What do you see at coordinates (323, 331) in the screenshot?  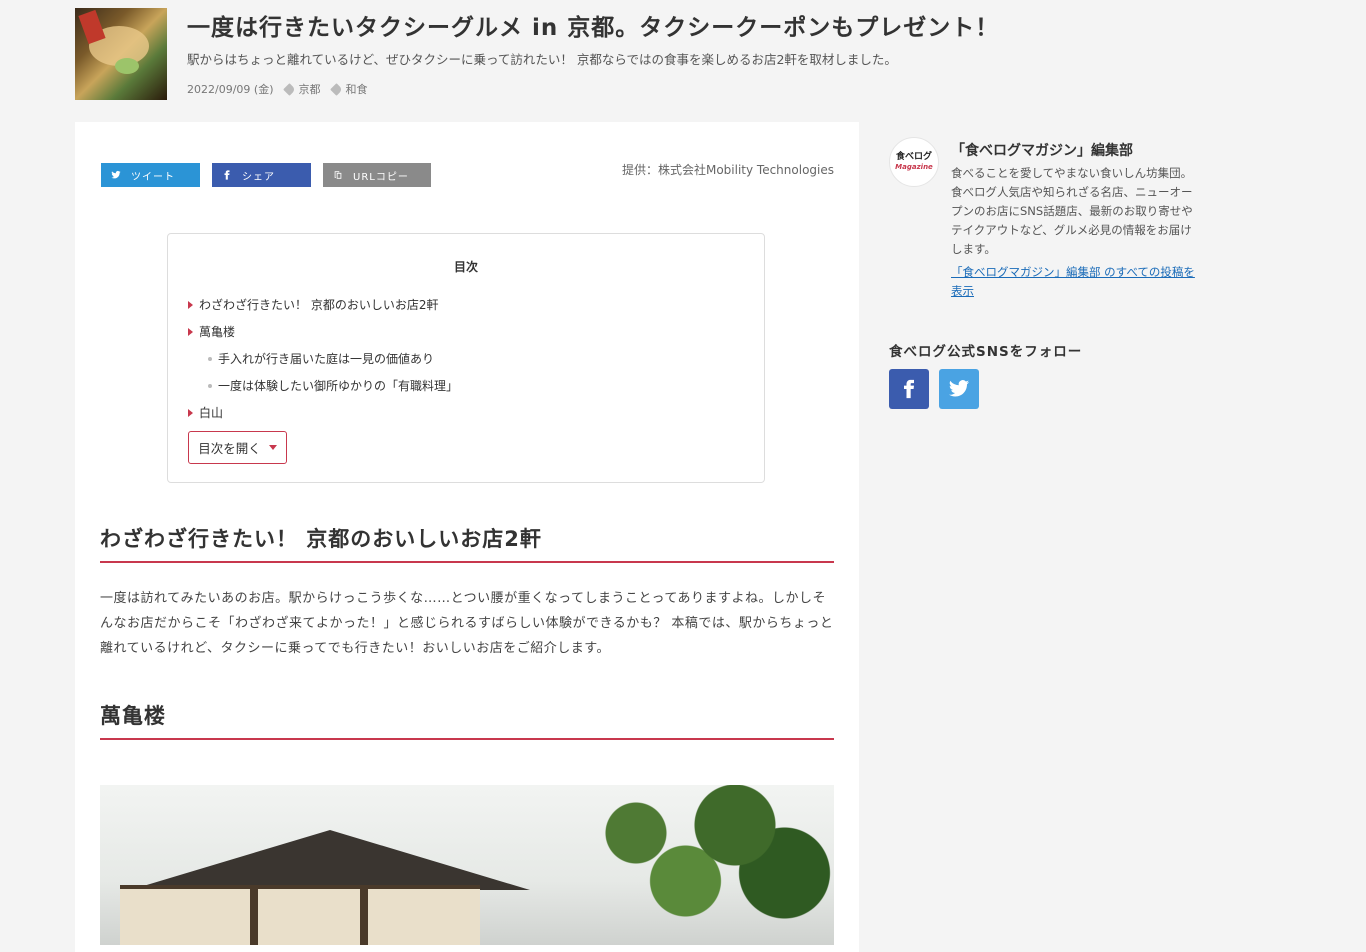 I see `toc-item: 萬亀楼` at bounding box center [323, 331].